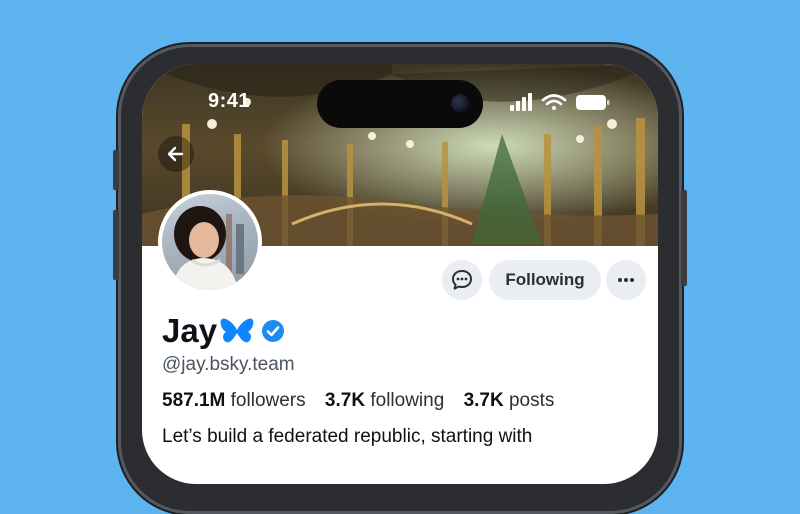  I want to click on stat-followers: 587.1M followers, so click(234, 400).